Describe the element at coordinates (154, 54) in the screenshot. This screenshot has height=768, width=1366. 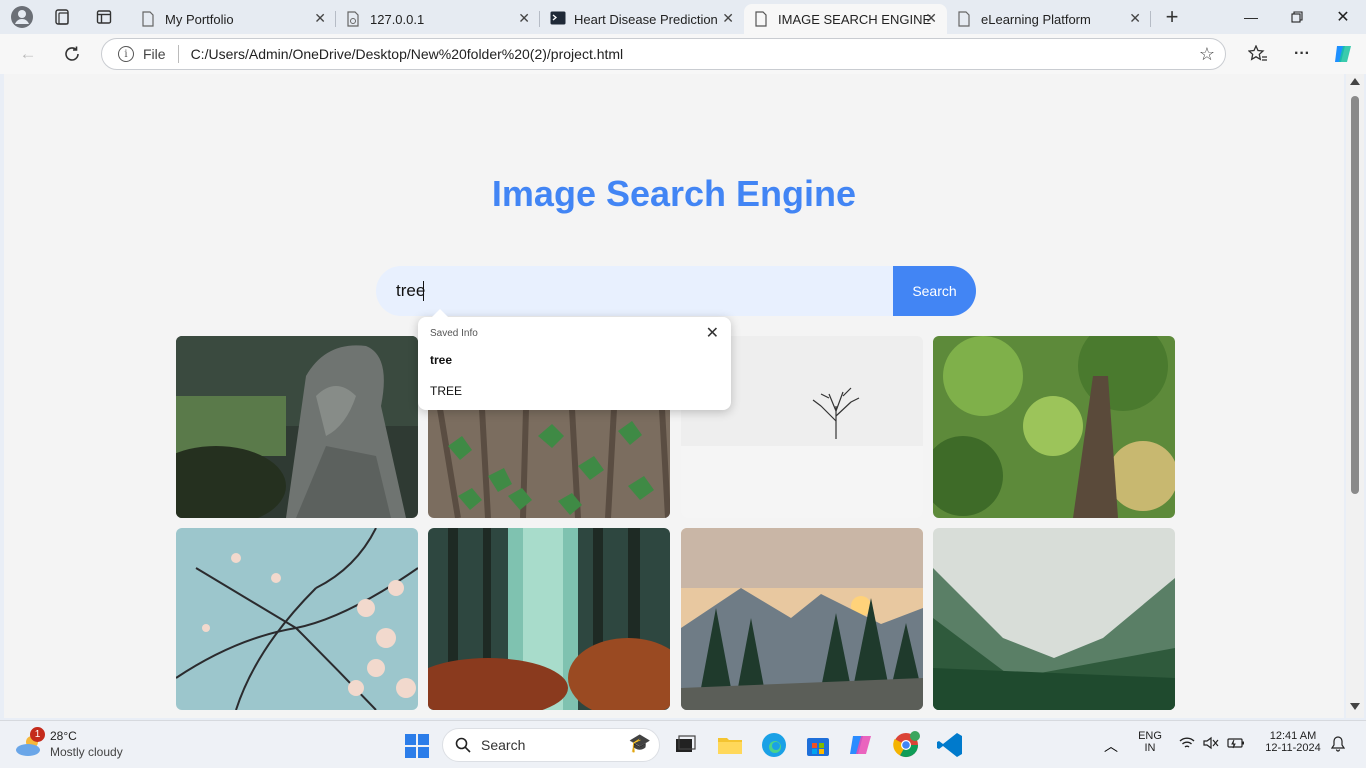
I see `scheme-label: File` at that location.